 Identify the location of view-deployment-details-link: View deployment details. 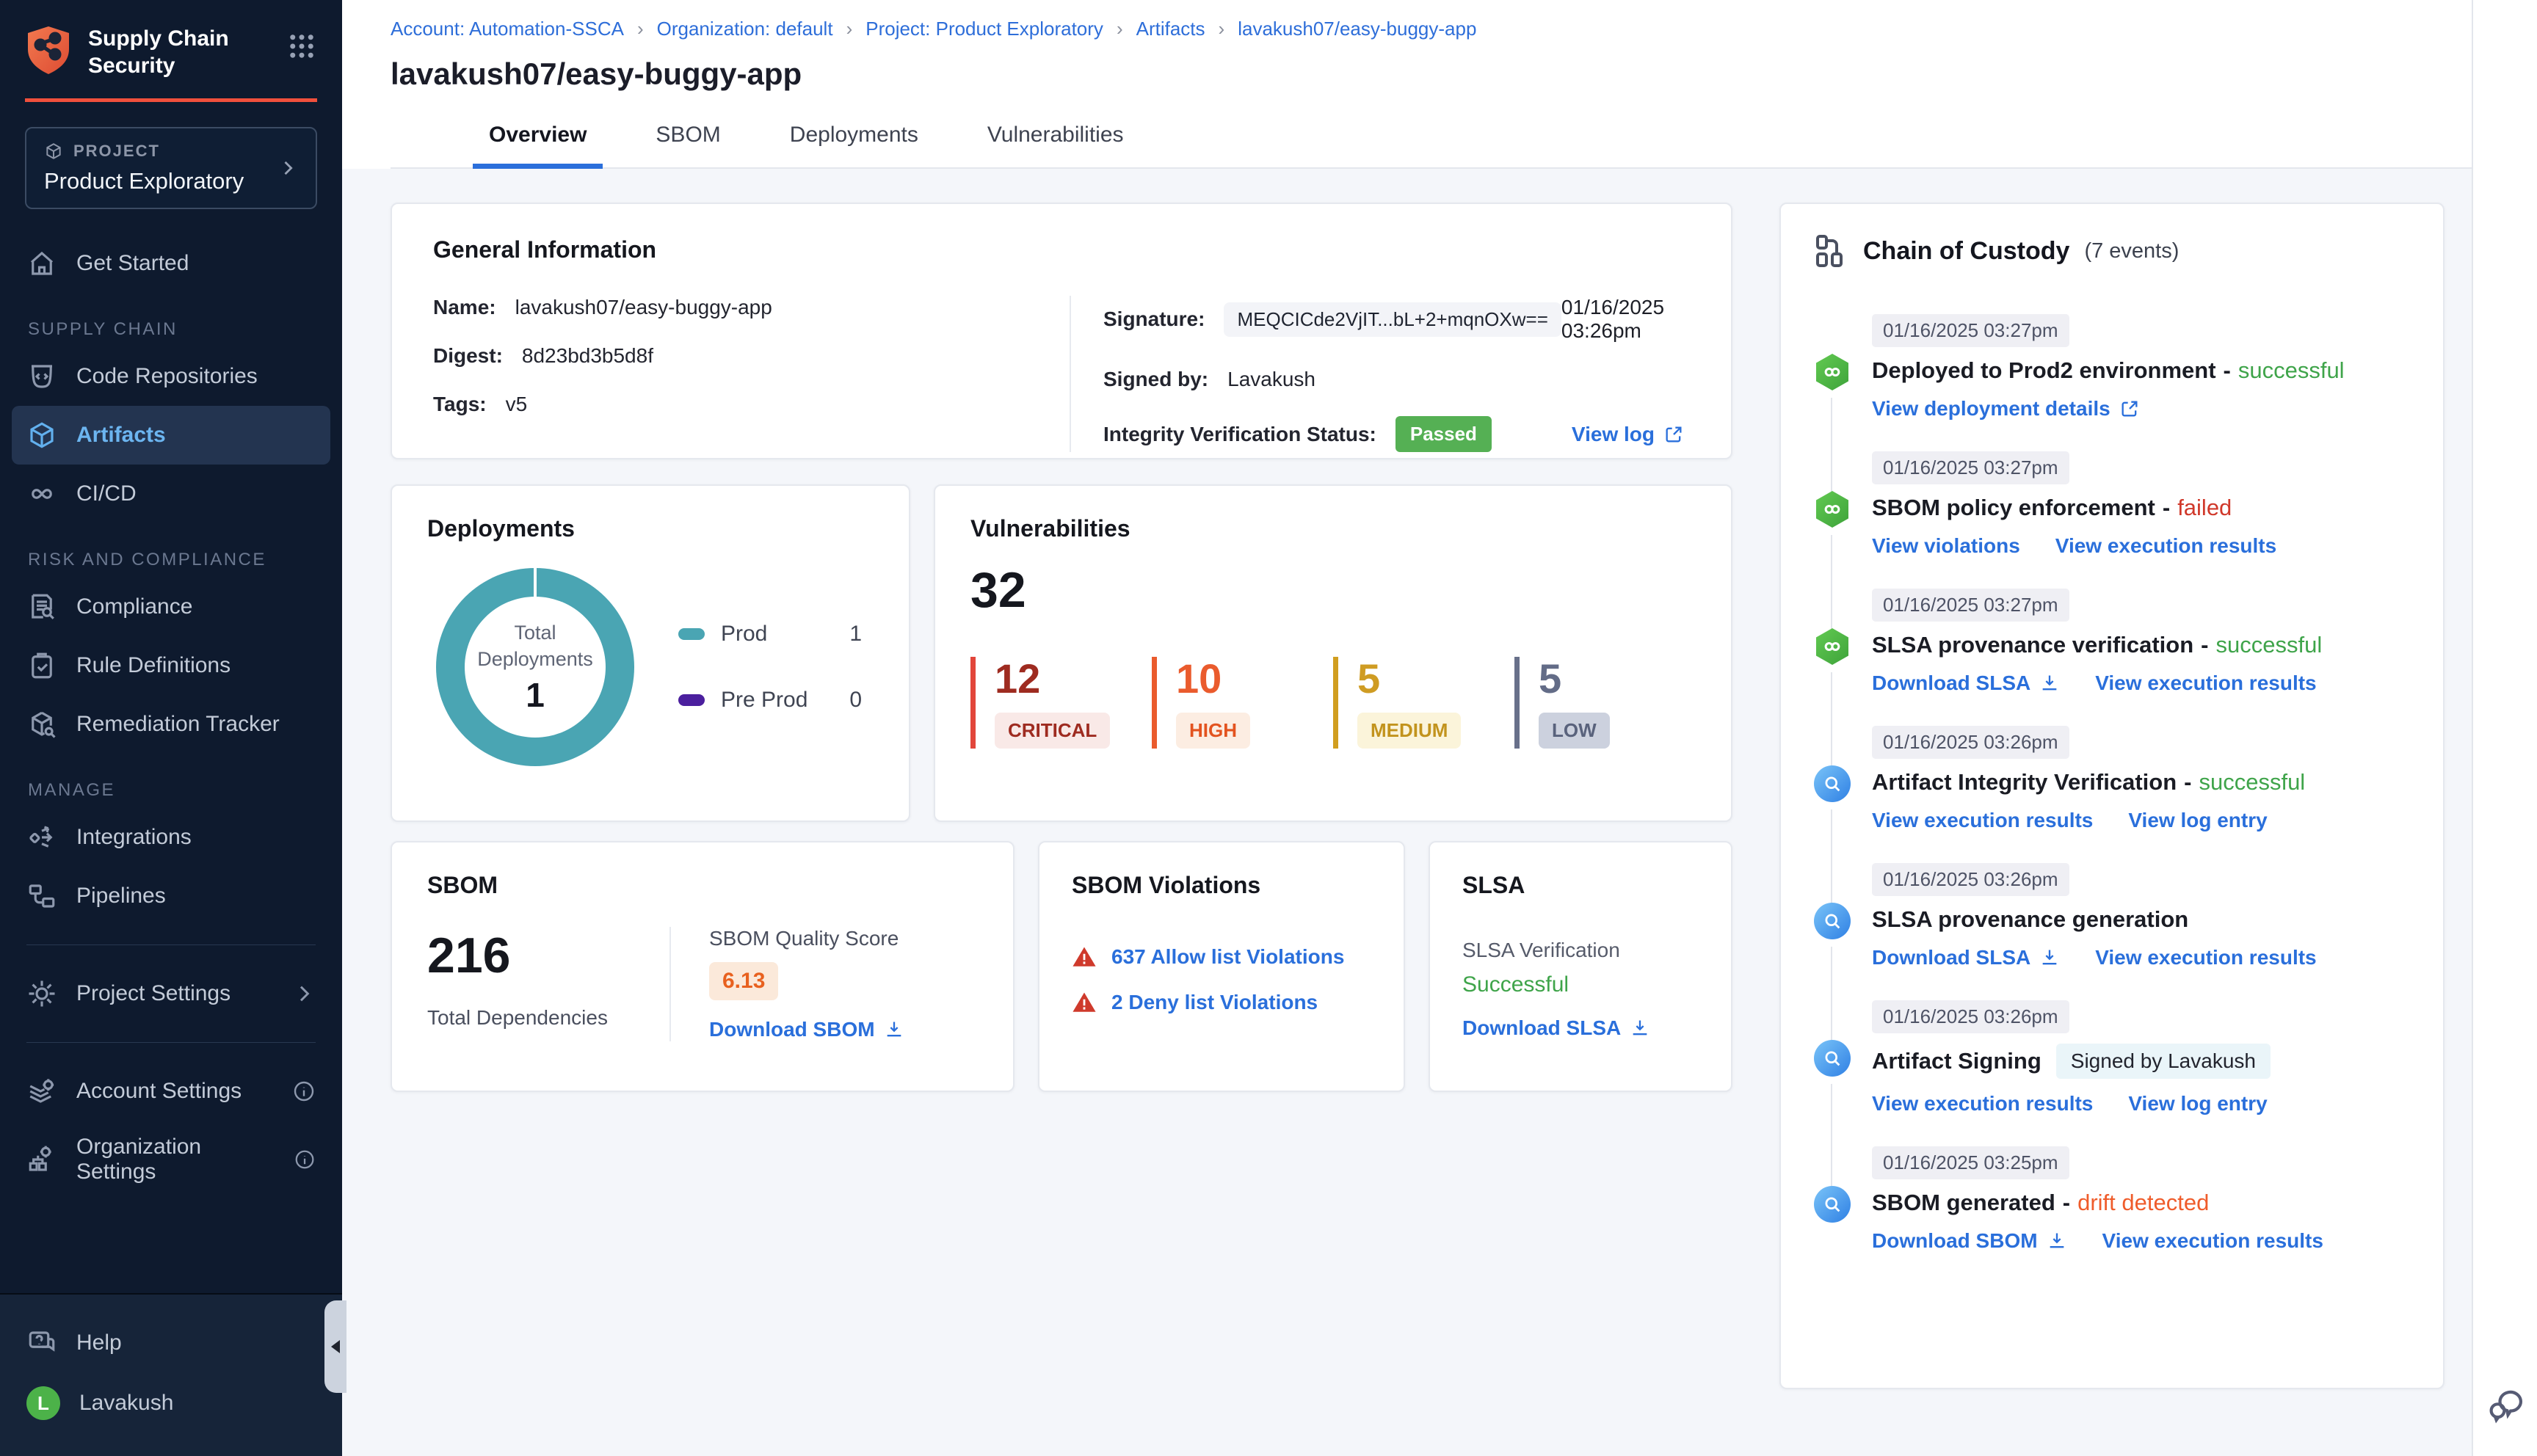
(2006, 409).